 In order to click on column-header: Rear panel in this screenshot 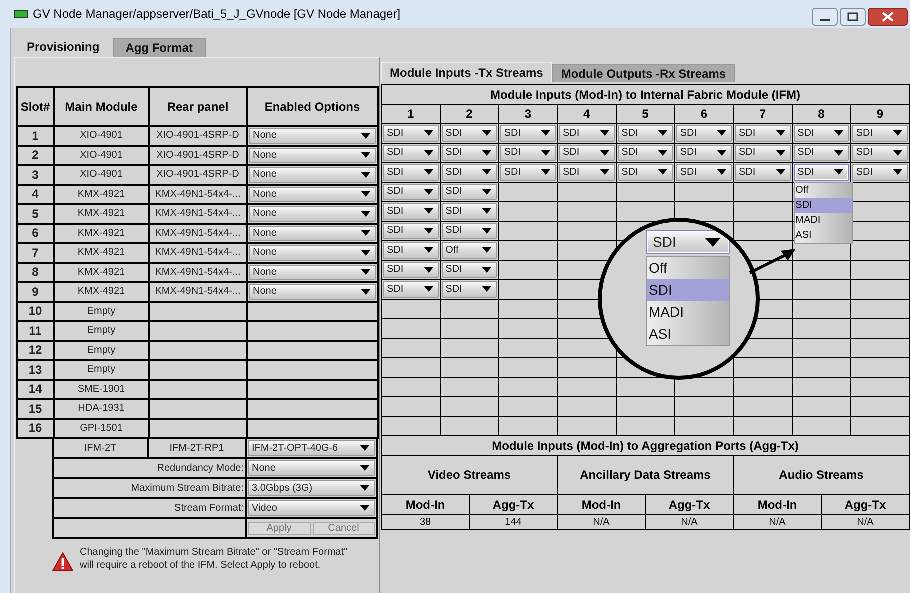, I will do `click(198, 106)`.